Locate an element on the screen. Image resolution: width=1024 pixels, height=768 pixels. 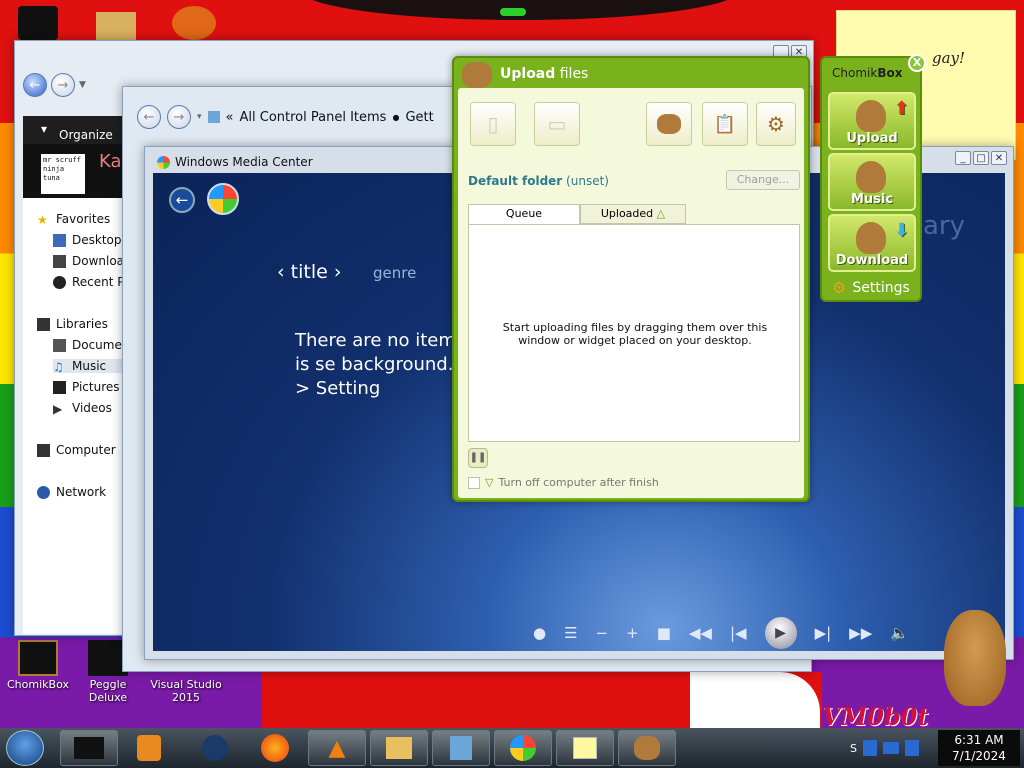
libraries-icon is located at coordinates (43, 324).